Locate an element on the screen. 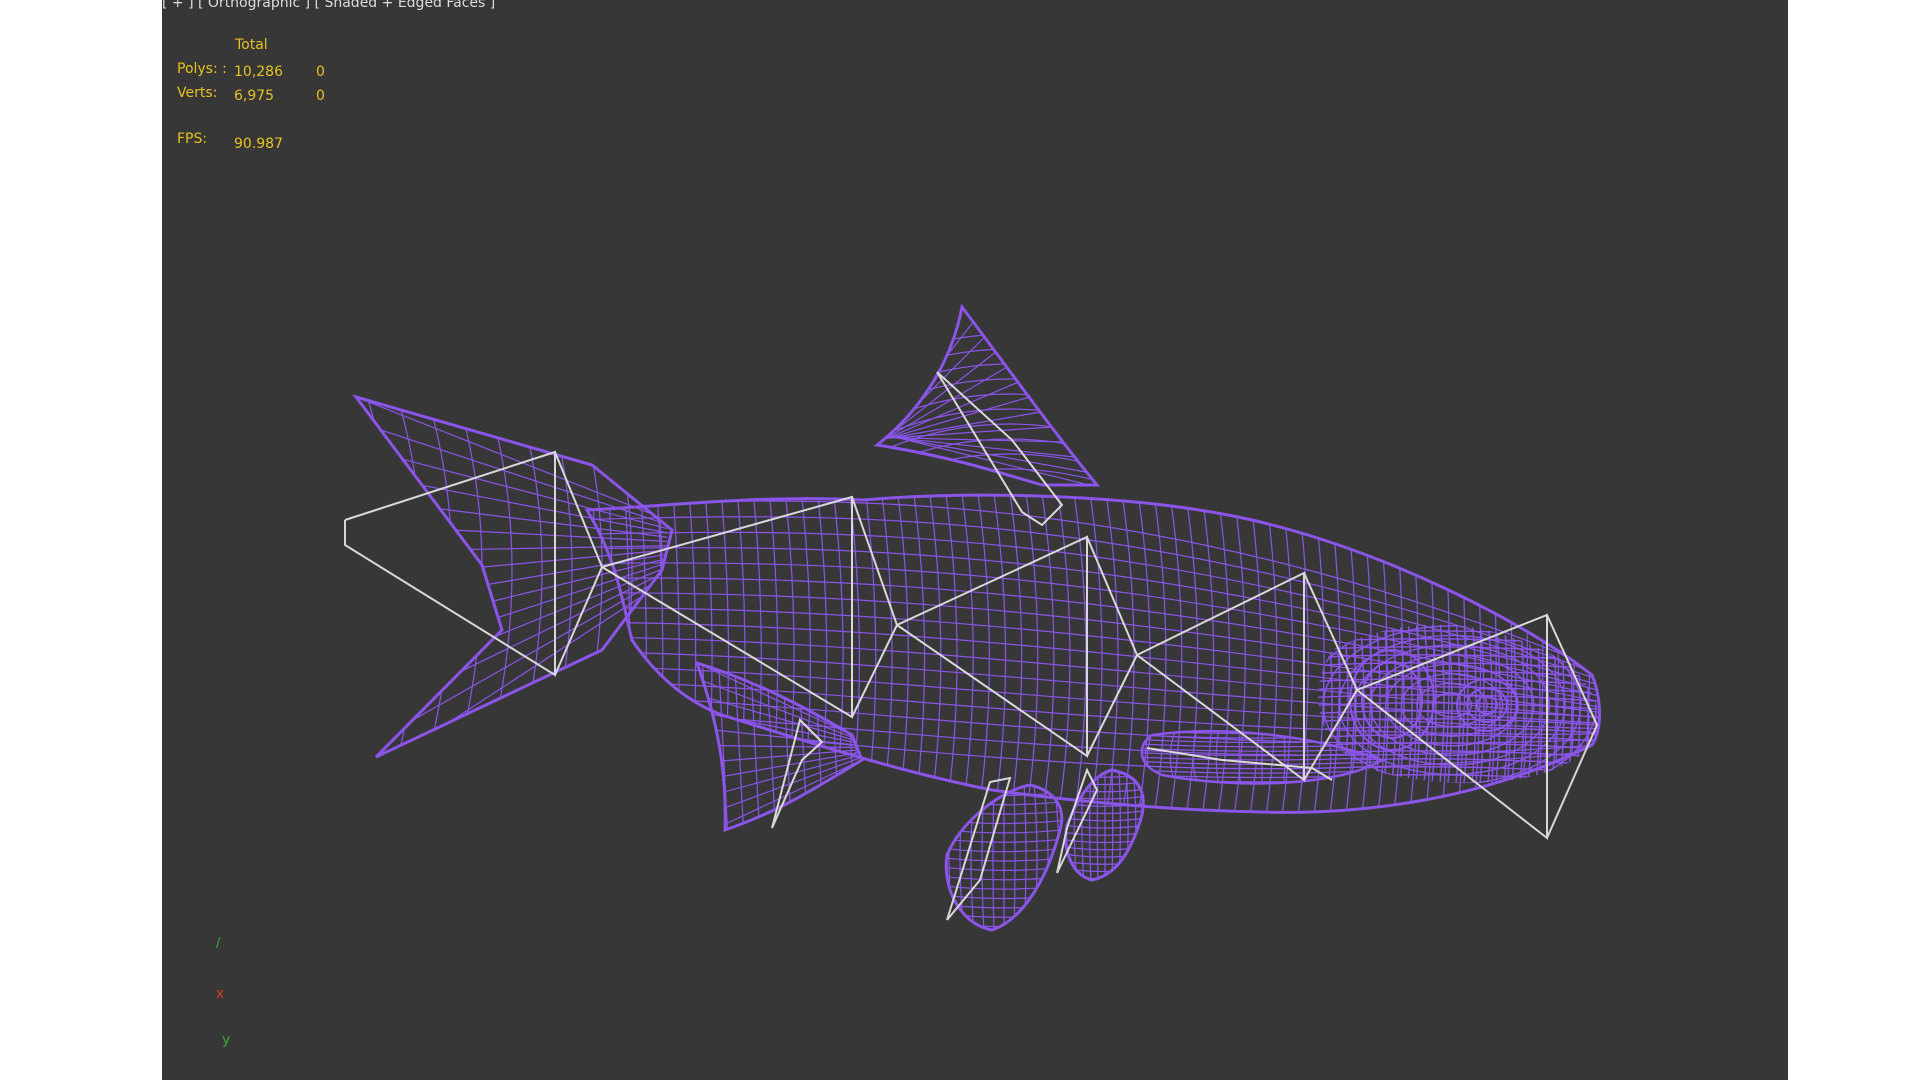  axis-x-icon: x is located at coordinates (220, 994).